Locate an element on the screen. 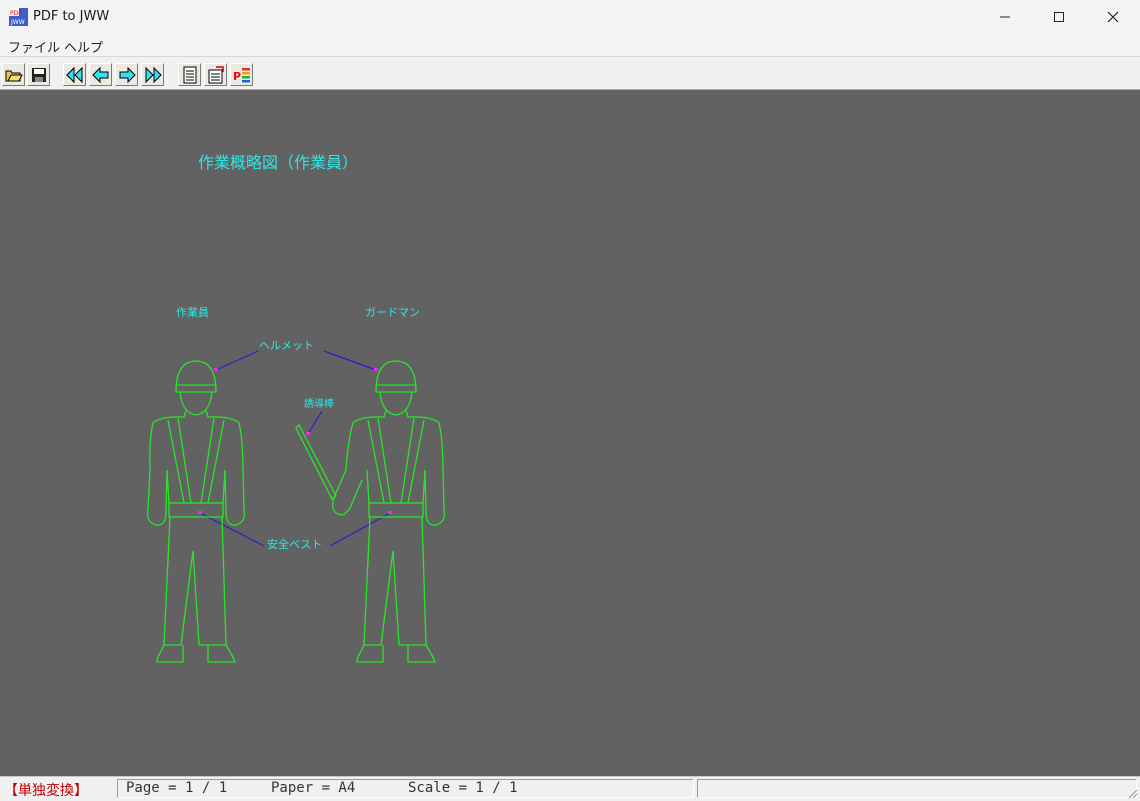 Image resolution: width=1140 pixels, height=801 pixels. first-page-icon is located at coordinates (74, 75).